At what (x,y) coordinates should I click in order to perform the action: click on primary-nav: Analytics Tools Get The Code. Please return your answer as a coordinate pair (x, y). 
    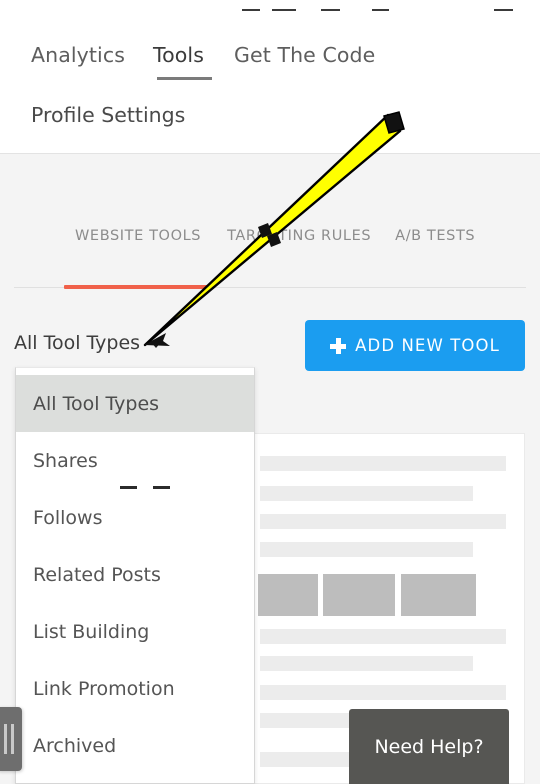
    Looking at the image, I should click on (270, 55).